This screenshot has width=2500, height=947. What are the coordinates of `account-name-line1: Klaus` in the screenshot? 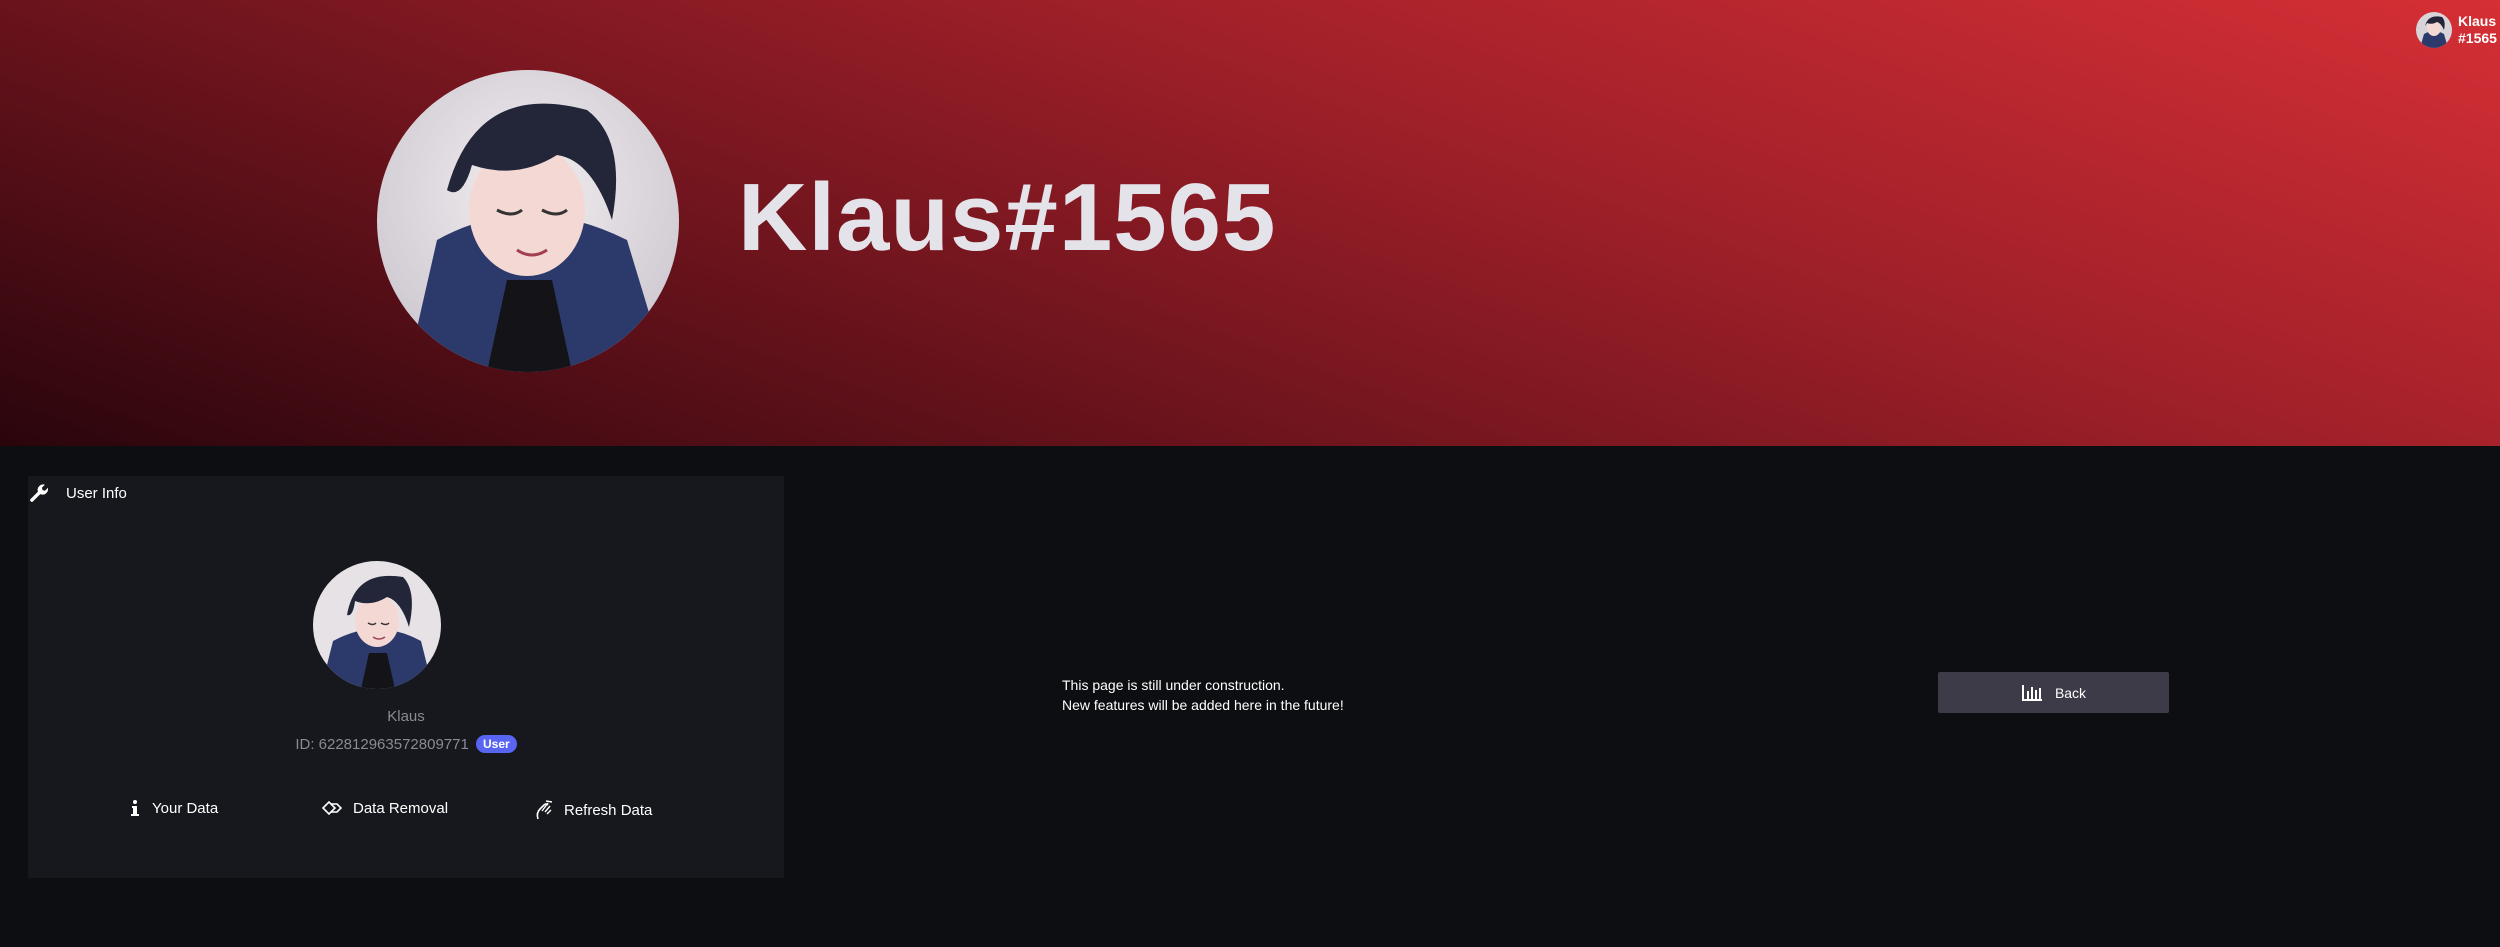 It's located at (2477, 21).